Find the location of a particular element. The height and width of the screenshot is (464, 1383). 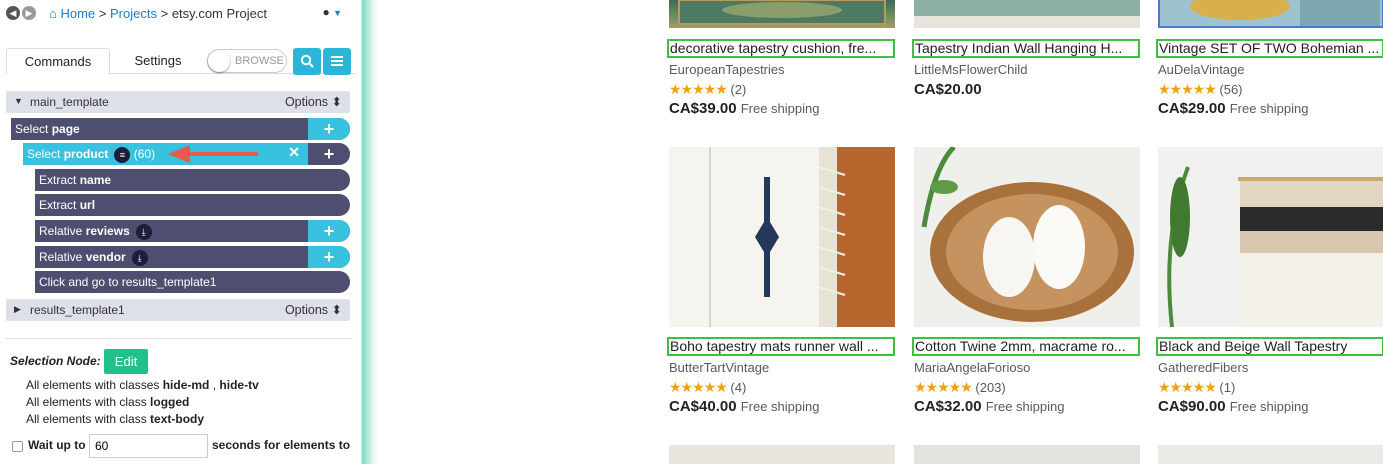

cmd-target: url is located at coordinates (87, 205).